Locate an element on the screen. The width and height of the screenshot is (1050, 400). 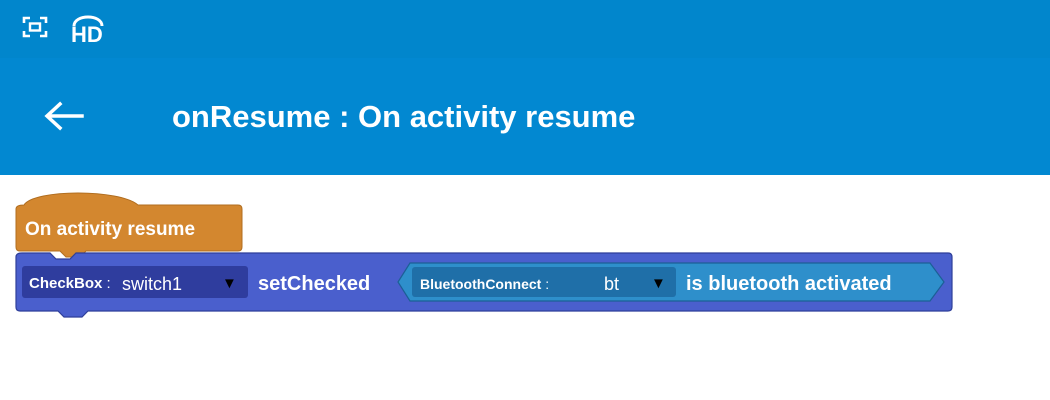
bluetooth-method-label: is bluetooth activated is located at coordinates (789, 284).